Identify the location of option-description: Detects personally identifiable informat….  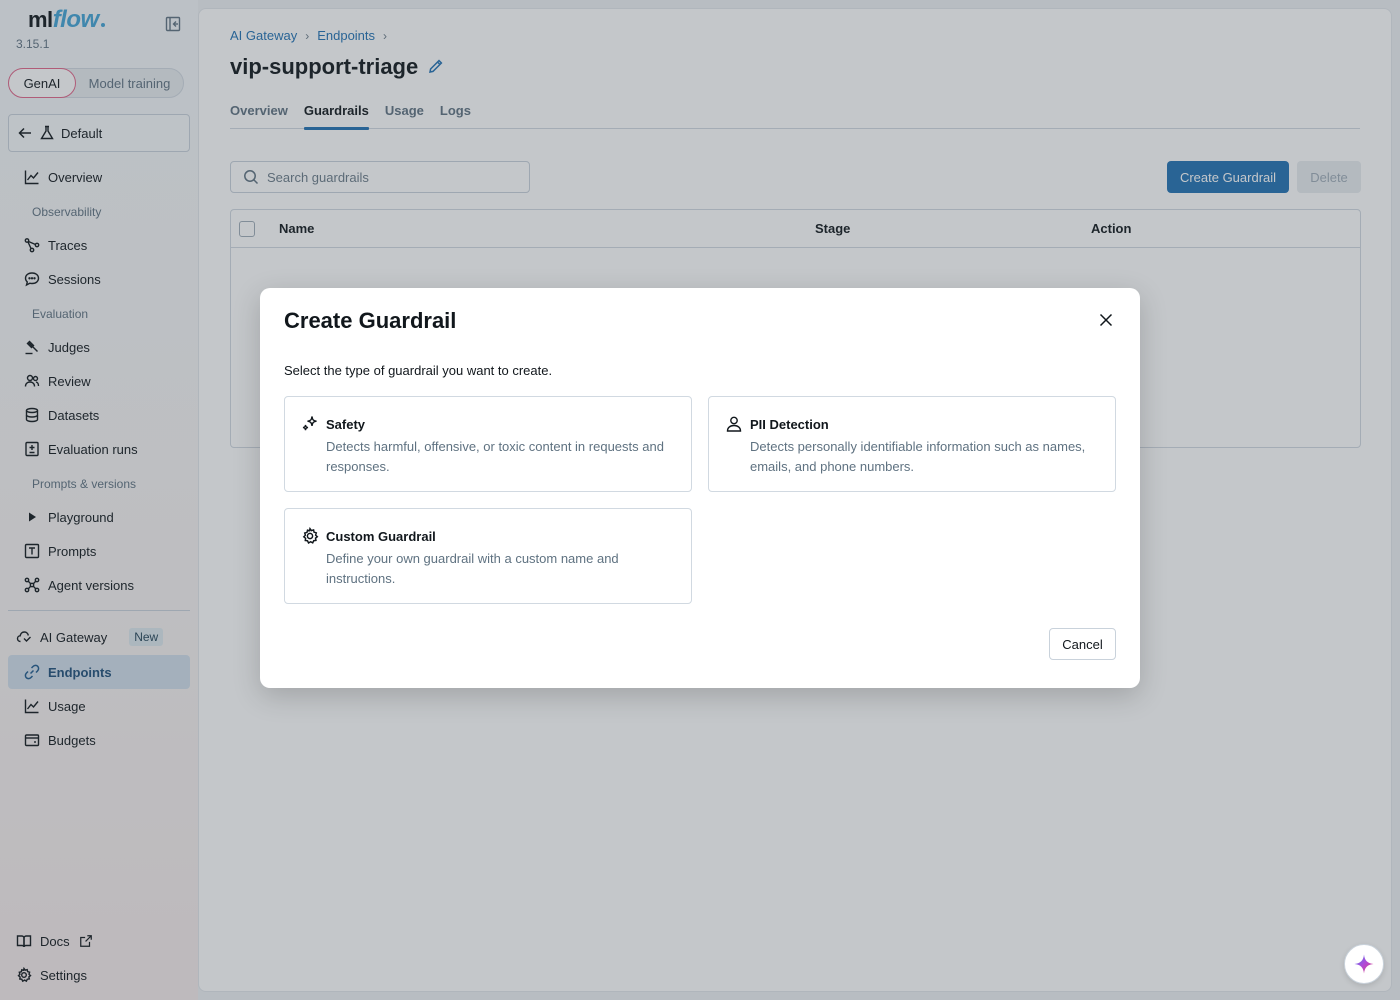
(918, 456).